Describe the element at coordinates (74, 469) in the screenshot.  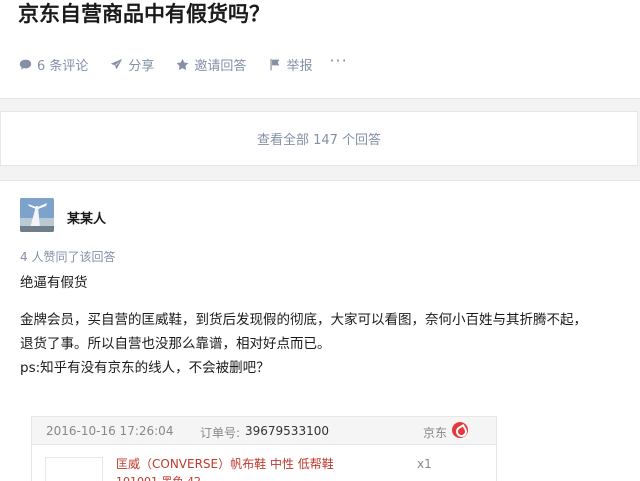
I see `product-thumbnail` at that location.